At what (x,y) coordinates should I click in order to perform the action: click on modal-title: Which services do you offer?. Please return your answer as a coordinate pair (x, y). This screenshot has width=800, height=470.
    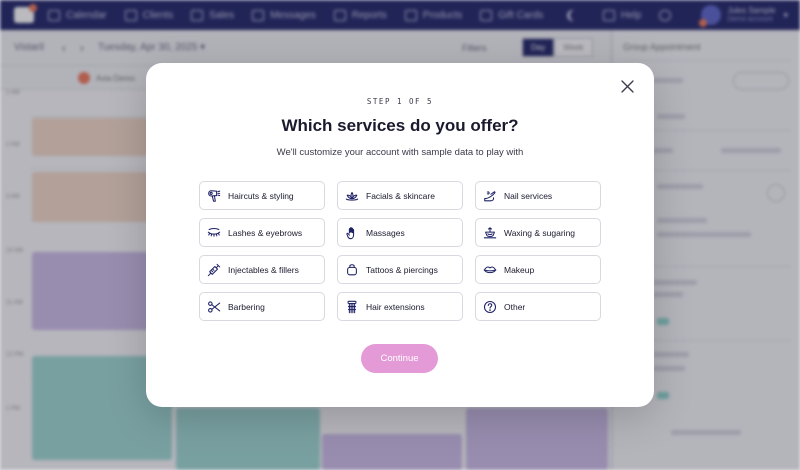
    Looking at the image, I should click on (400, 125).